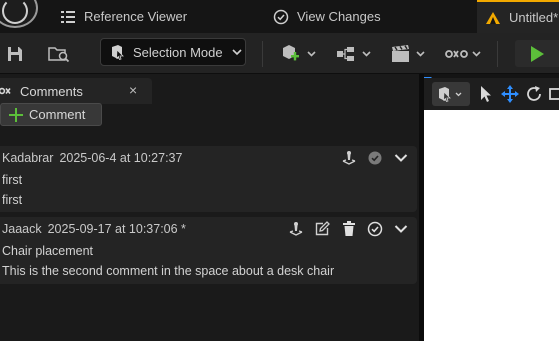 The width and height of the screenshot is (559, 341). I want to click on browse-content-button, so click(59, 53).